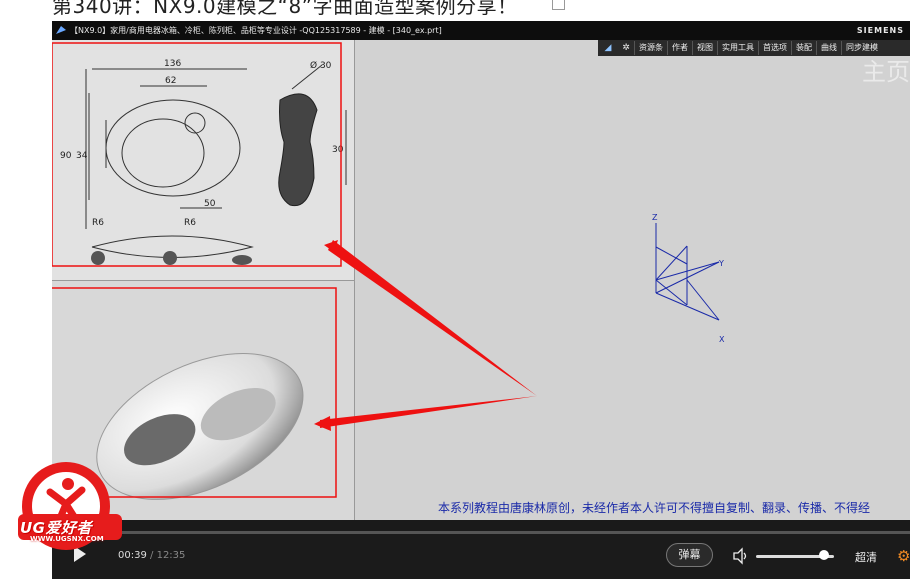  What do you see at coordinates (689, 555) in the screenshot?
I see `danmaku-toggle-button: 弹幕` at bounding box center [689, 555].